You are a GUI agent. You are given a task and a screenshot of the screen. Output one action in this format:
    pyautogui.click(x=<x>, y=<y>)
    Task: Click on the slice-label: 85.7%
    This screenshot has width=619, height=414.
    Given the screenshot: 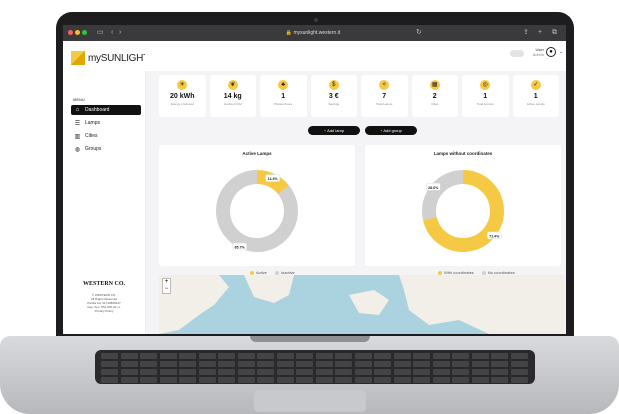 What is the action you would take?
    pyautogui.click(x=239, y=246)
    